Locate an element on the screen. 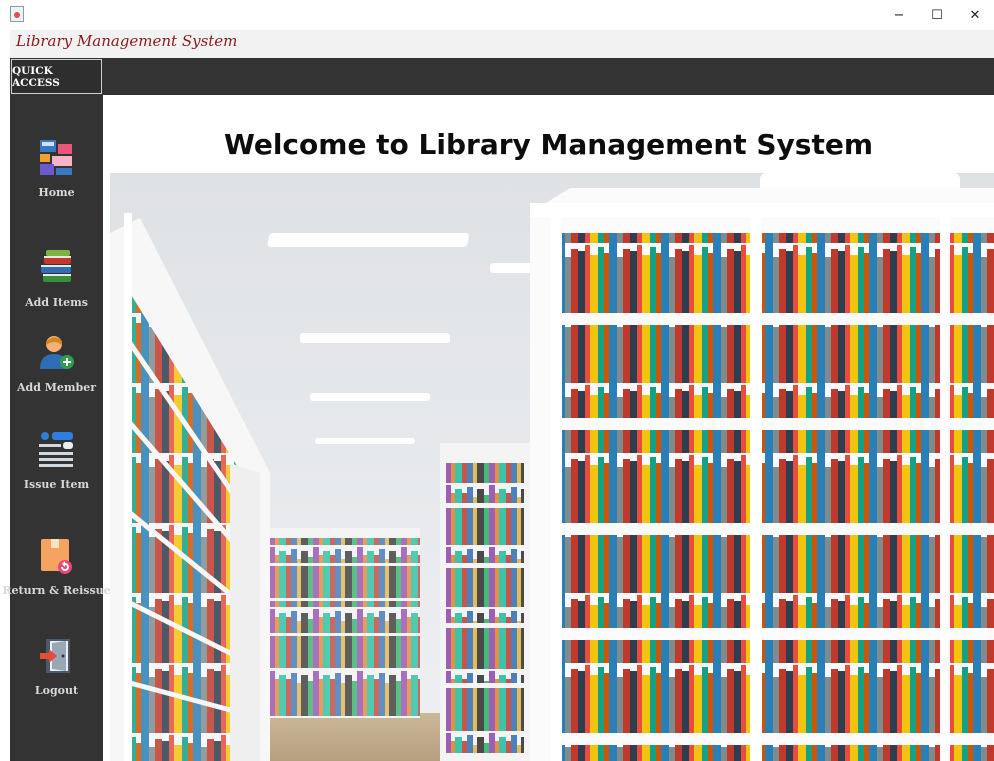 The height and width of the screenshot is (761, 994). sidebar-item-label: Home is located at coordinates (56, 192).